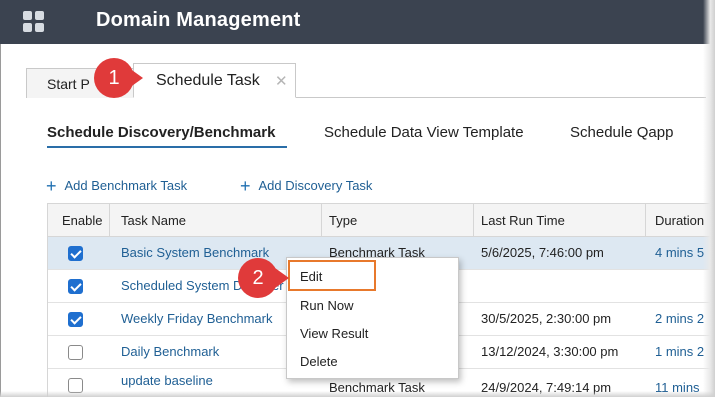  Describe the element at coordinates (167, 147) in the screenshot. I see `active-subtab-indicator` at that location.